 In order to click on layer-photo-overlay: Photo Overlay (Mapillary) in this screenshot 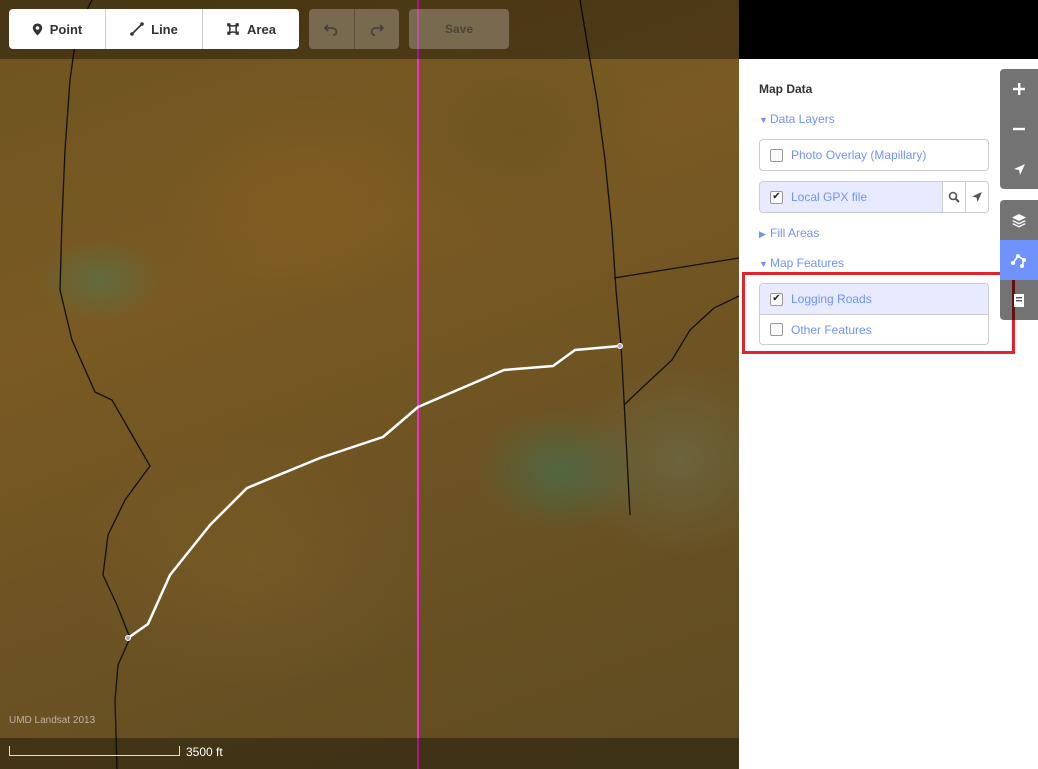, I will do `click(874, 155)`.